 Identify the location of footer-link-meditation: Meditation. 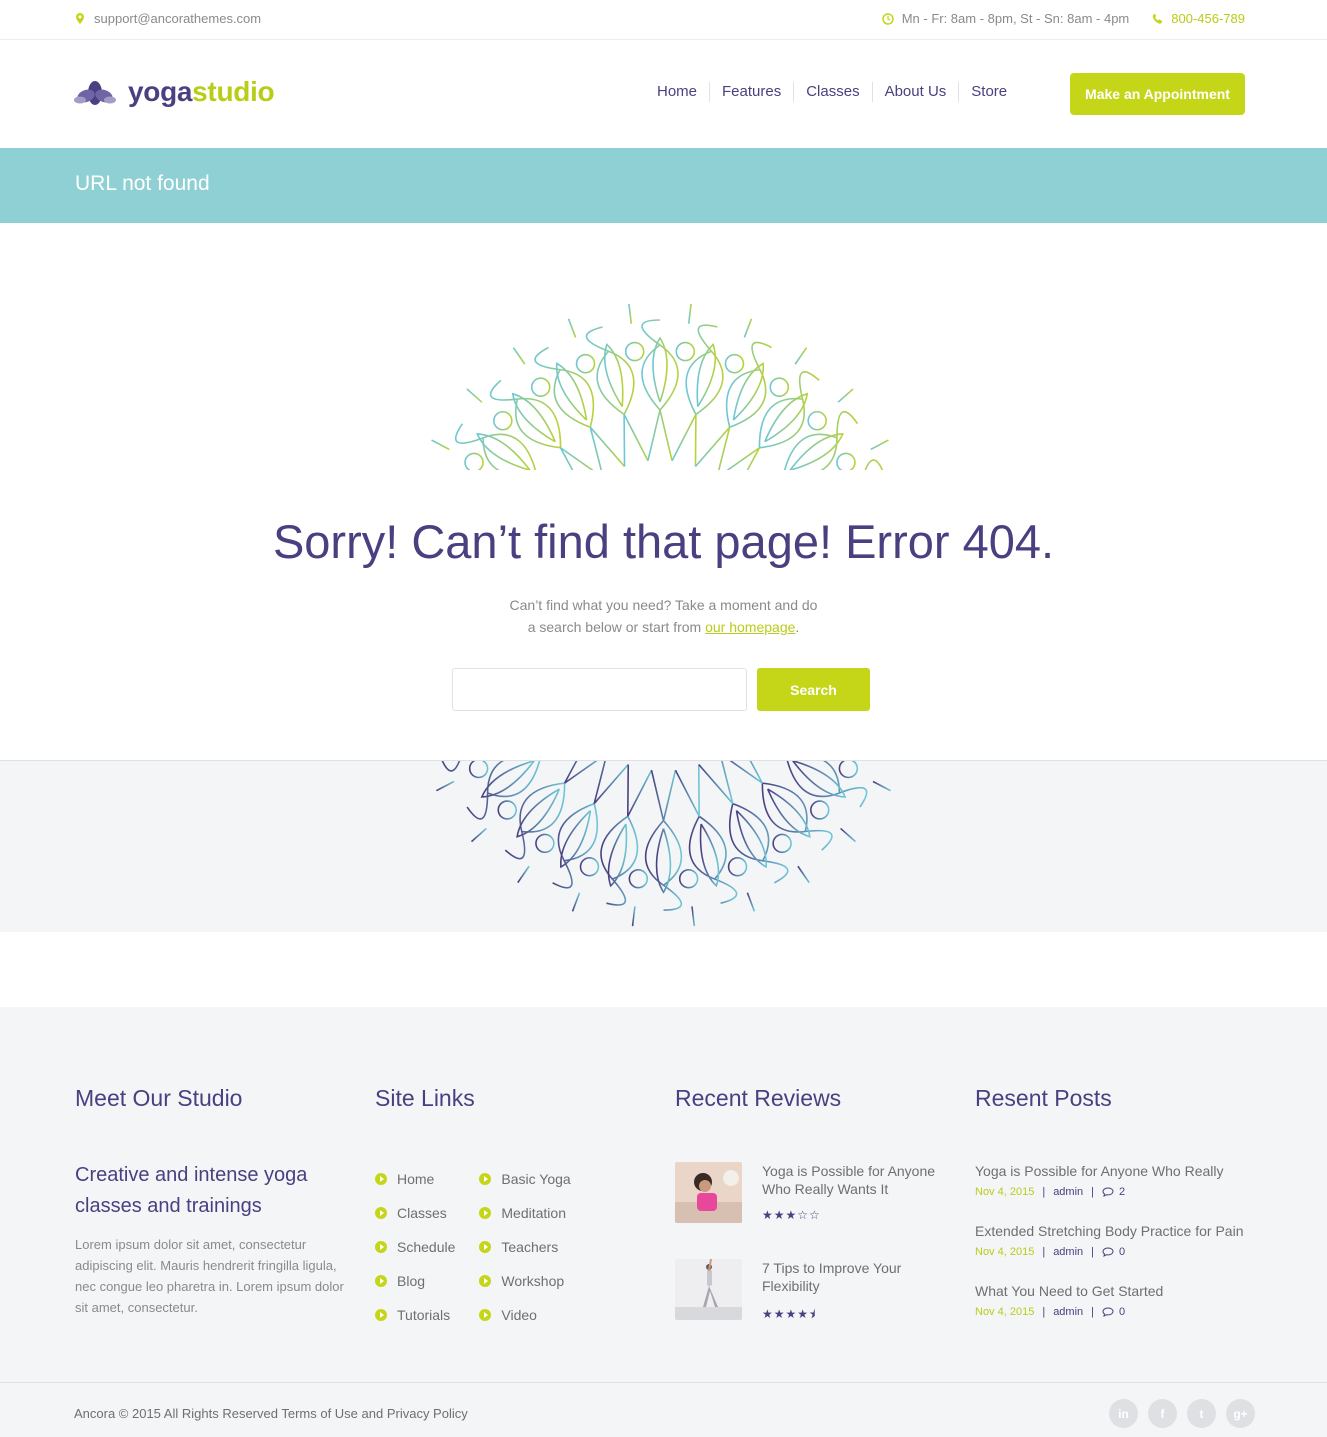
(524, 1213).